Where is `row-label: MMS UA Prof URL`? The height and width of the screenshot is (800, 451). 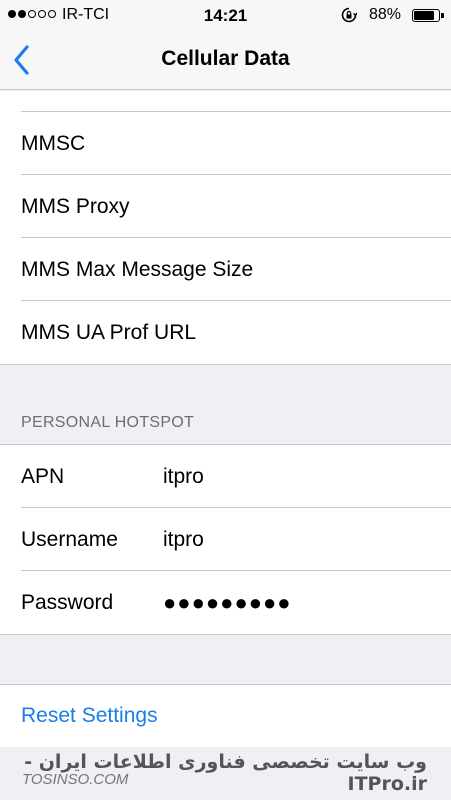 row-label: MMS UA Prof URL is located at coordinates (109, 332).